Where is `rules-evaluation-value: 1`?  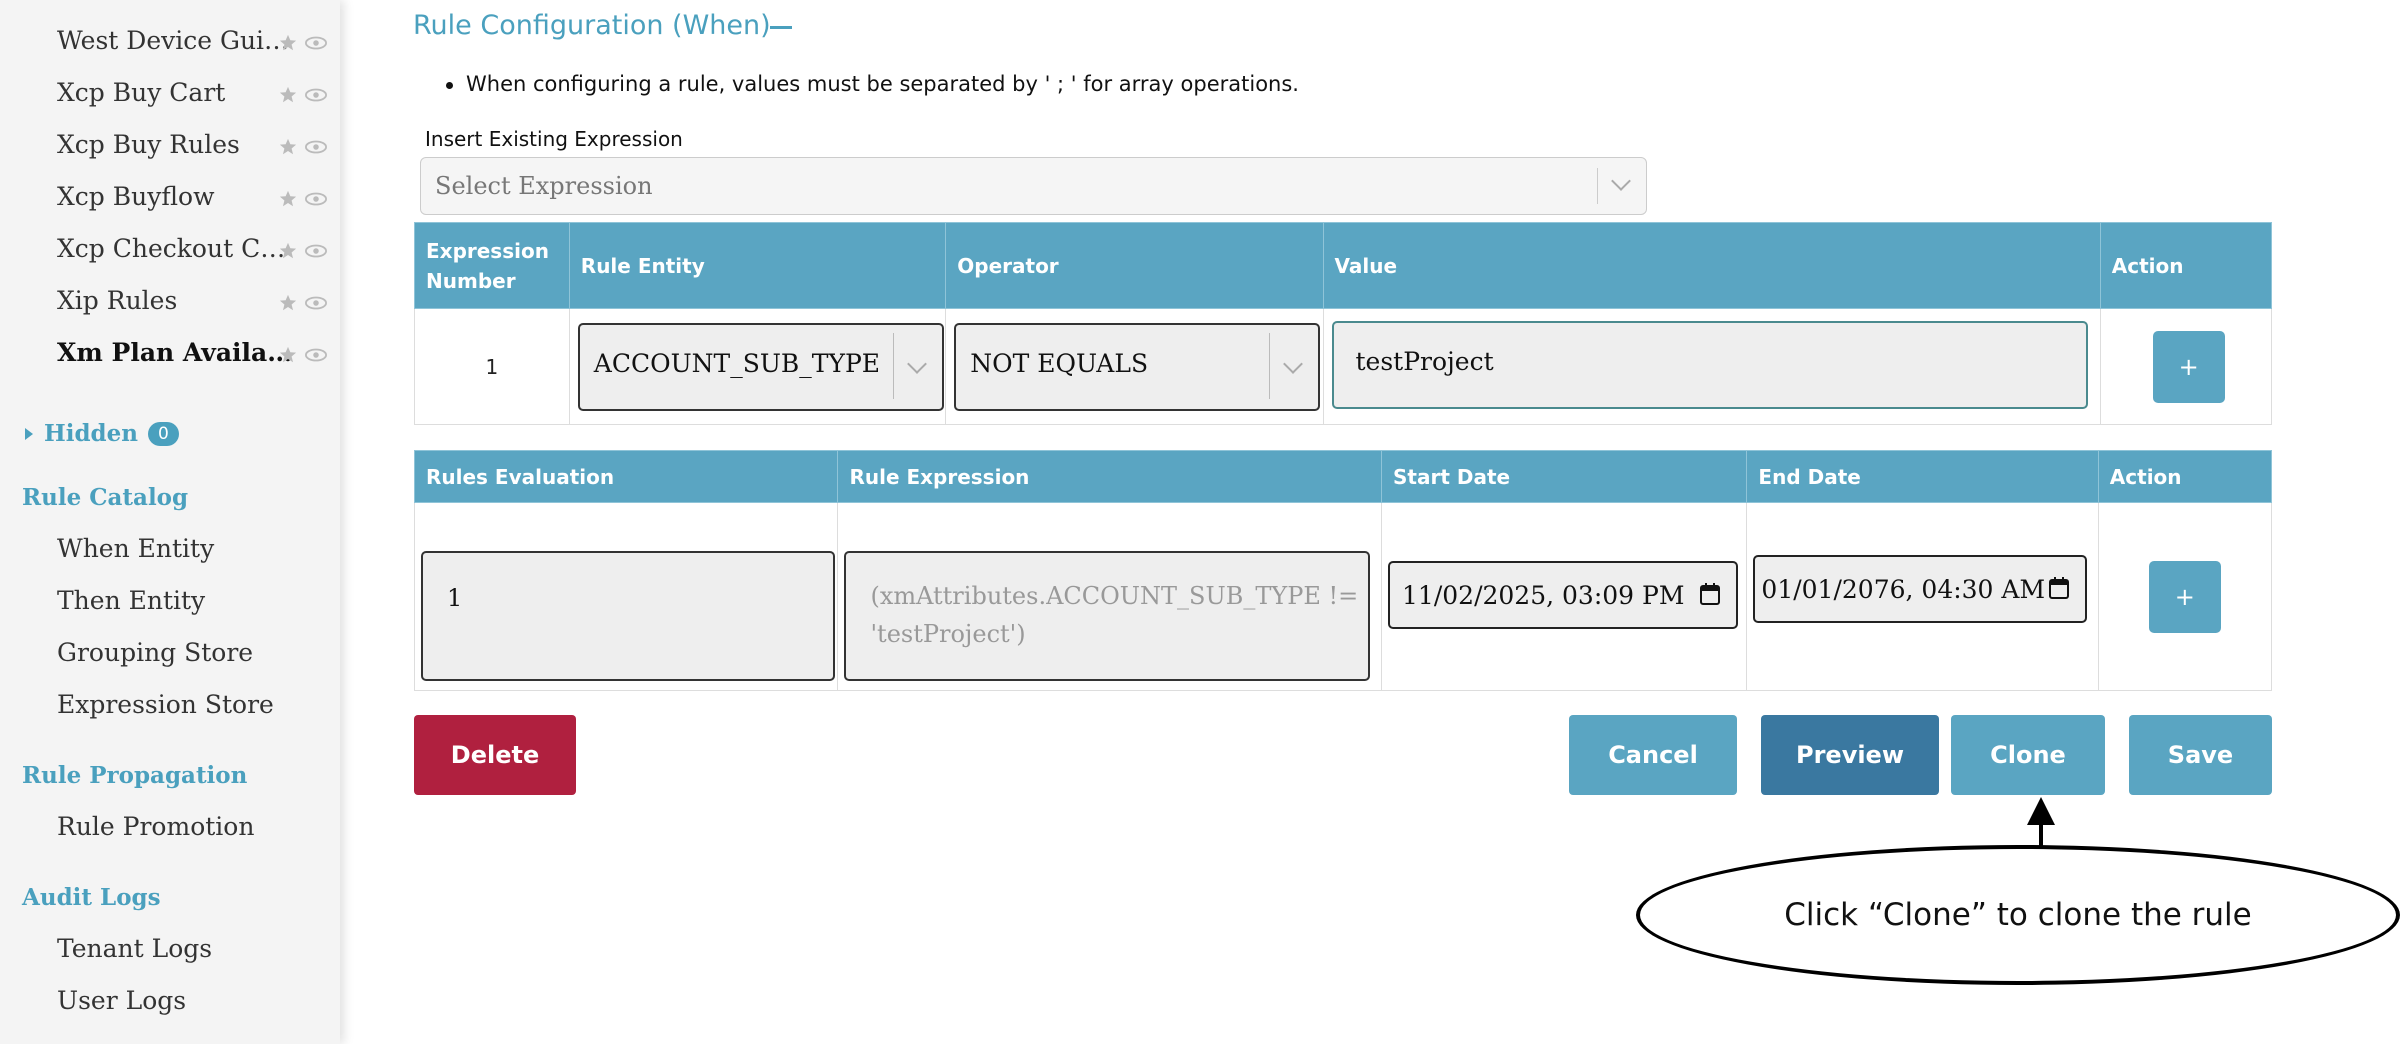 rules-evaluation-value: 1 is located at coordinates (455, 598).